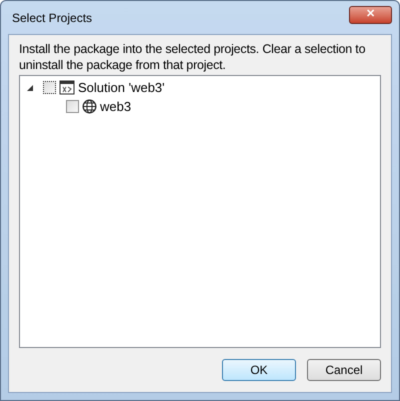 Image resolution: width=400 pixels, height=401 pixels. Describe the element at coordinates (259, 370) in the screenshot. I see `dialog-button: OK` at that location.